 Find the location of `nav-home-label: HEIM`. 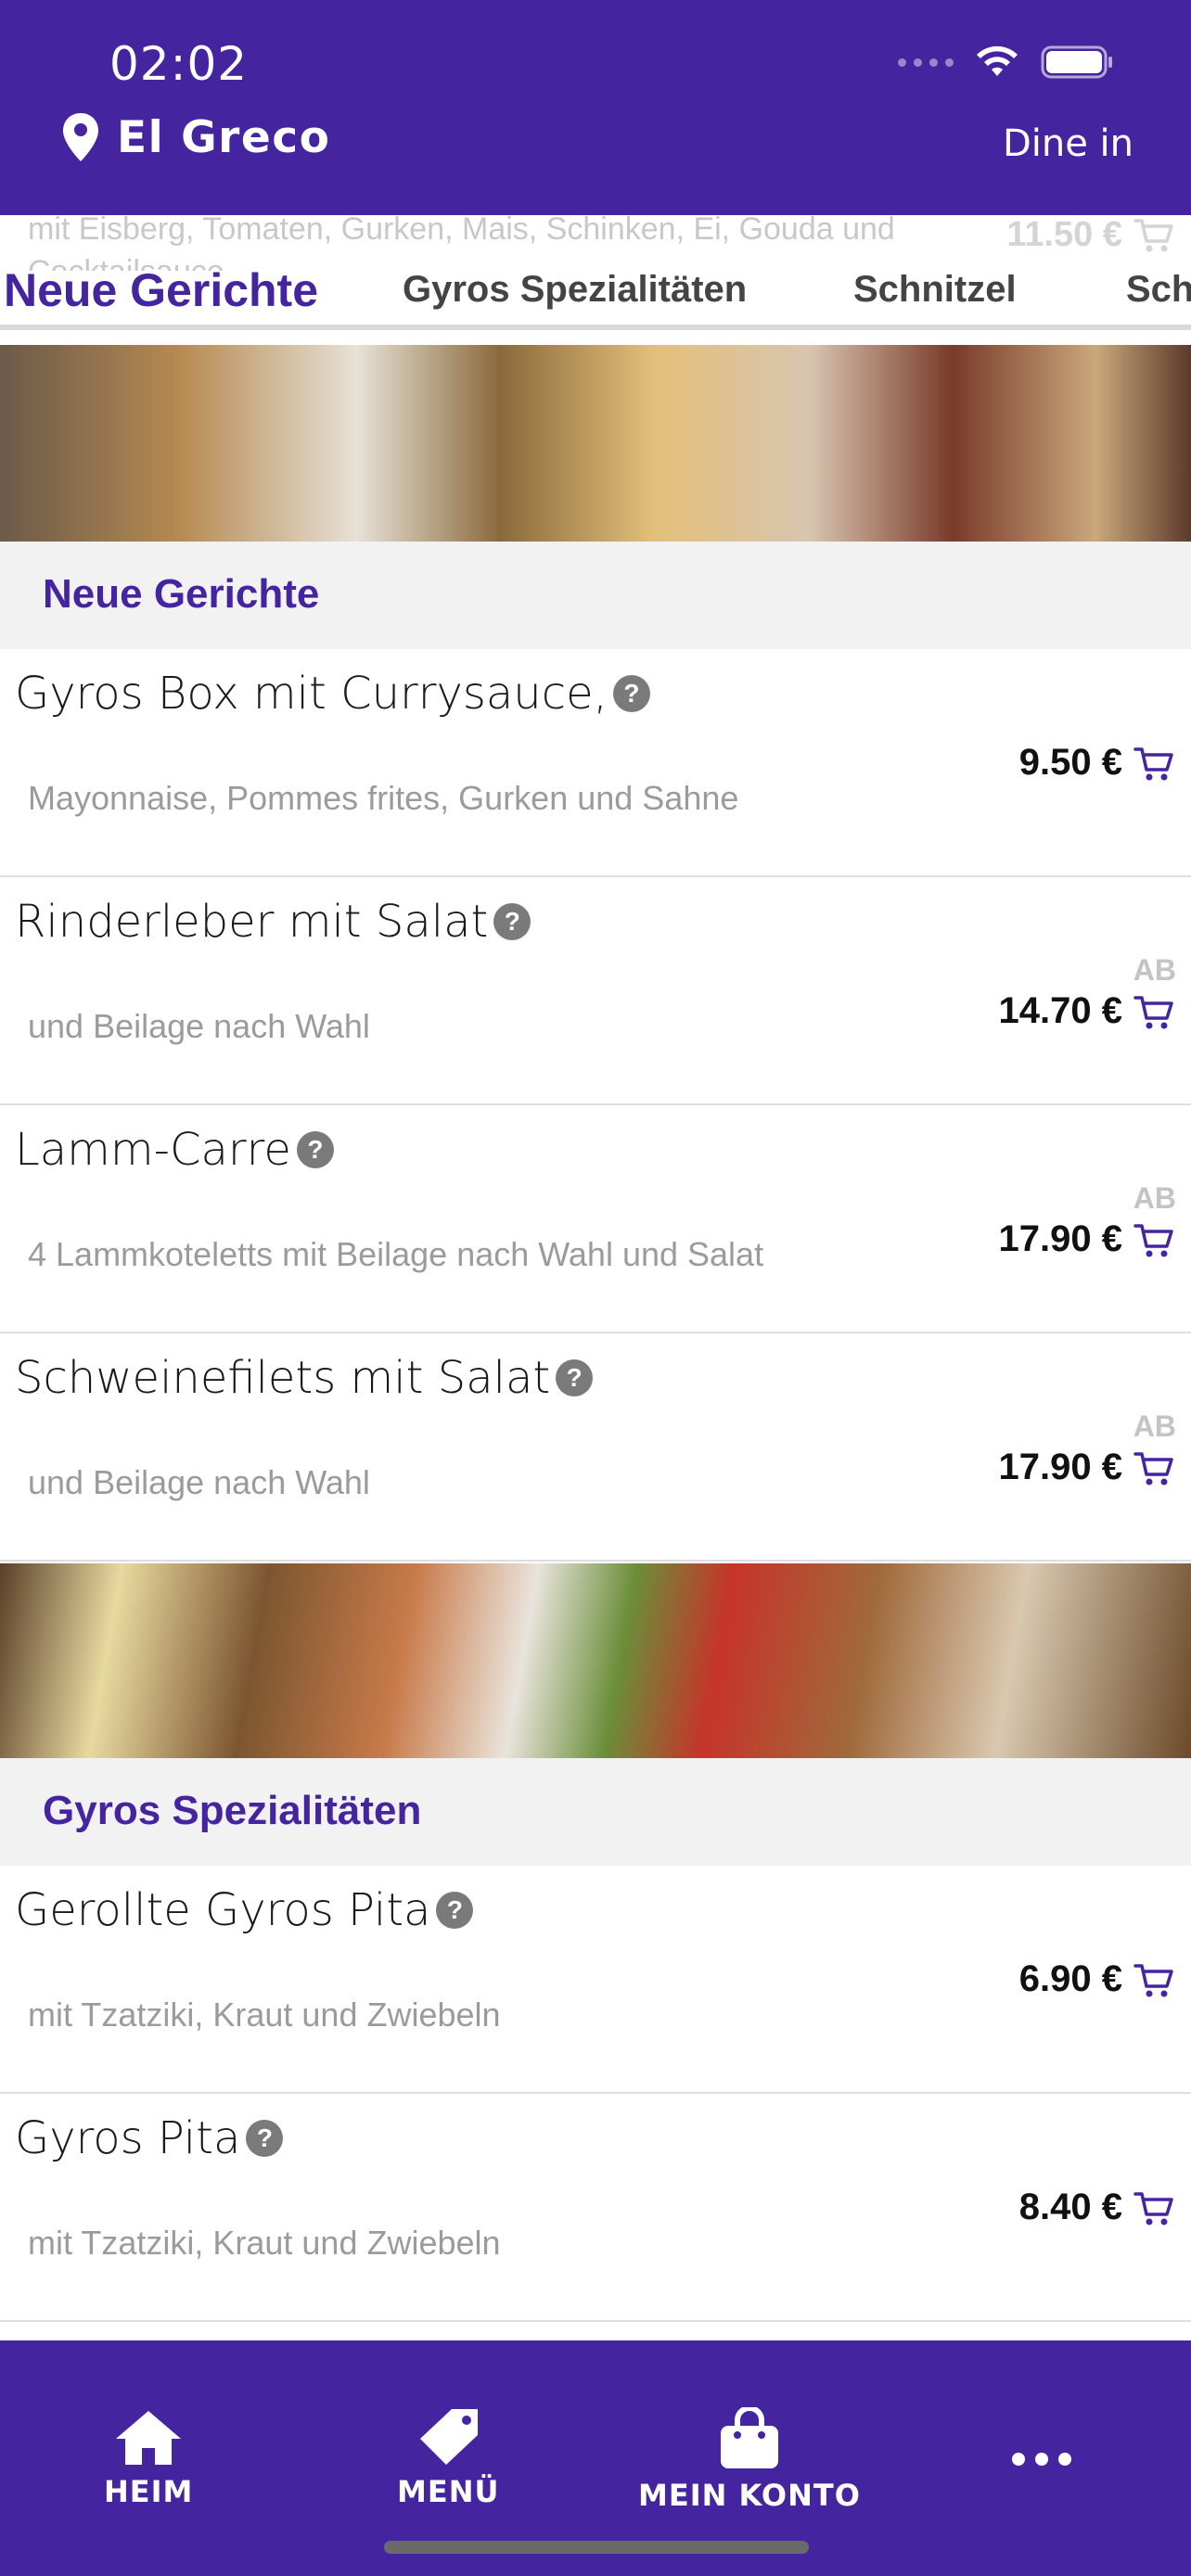

nav-home-label: HEIM is located at coordinates (149, 2491).